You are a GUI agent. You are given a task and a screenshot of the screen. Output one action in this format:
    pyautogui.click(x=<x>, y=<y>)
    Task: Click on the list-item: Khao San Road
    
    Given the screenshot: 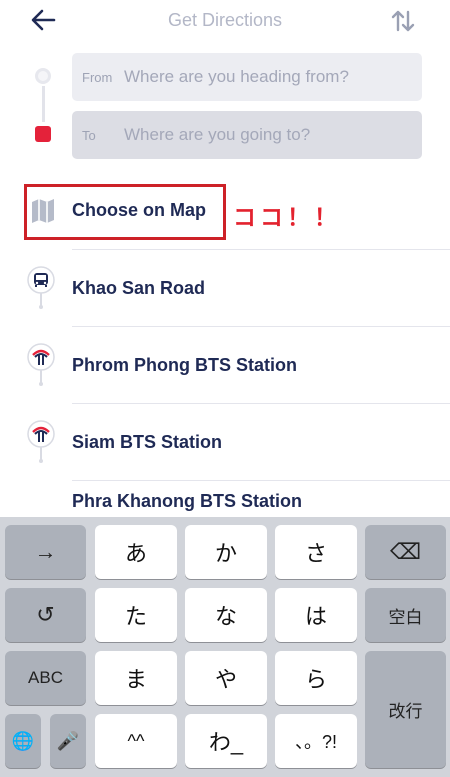 What is the action you would take?
    pyautogui.click(x=238, y=287)
    